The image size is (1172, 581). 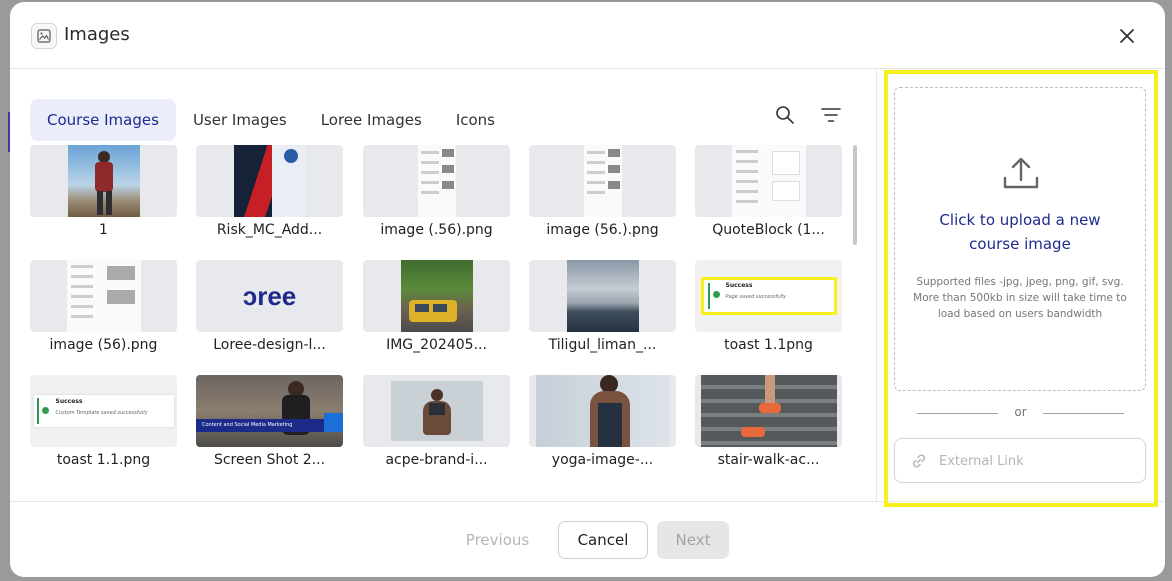 What do you see at coordinates (876, 285) in the screenshot?
I see `panel-divider` at bounding box center [876, 285].